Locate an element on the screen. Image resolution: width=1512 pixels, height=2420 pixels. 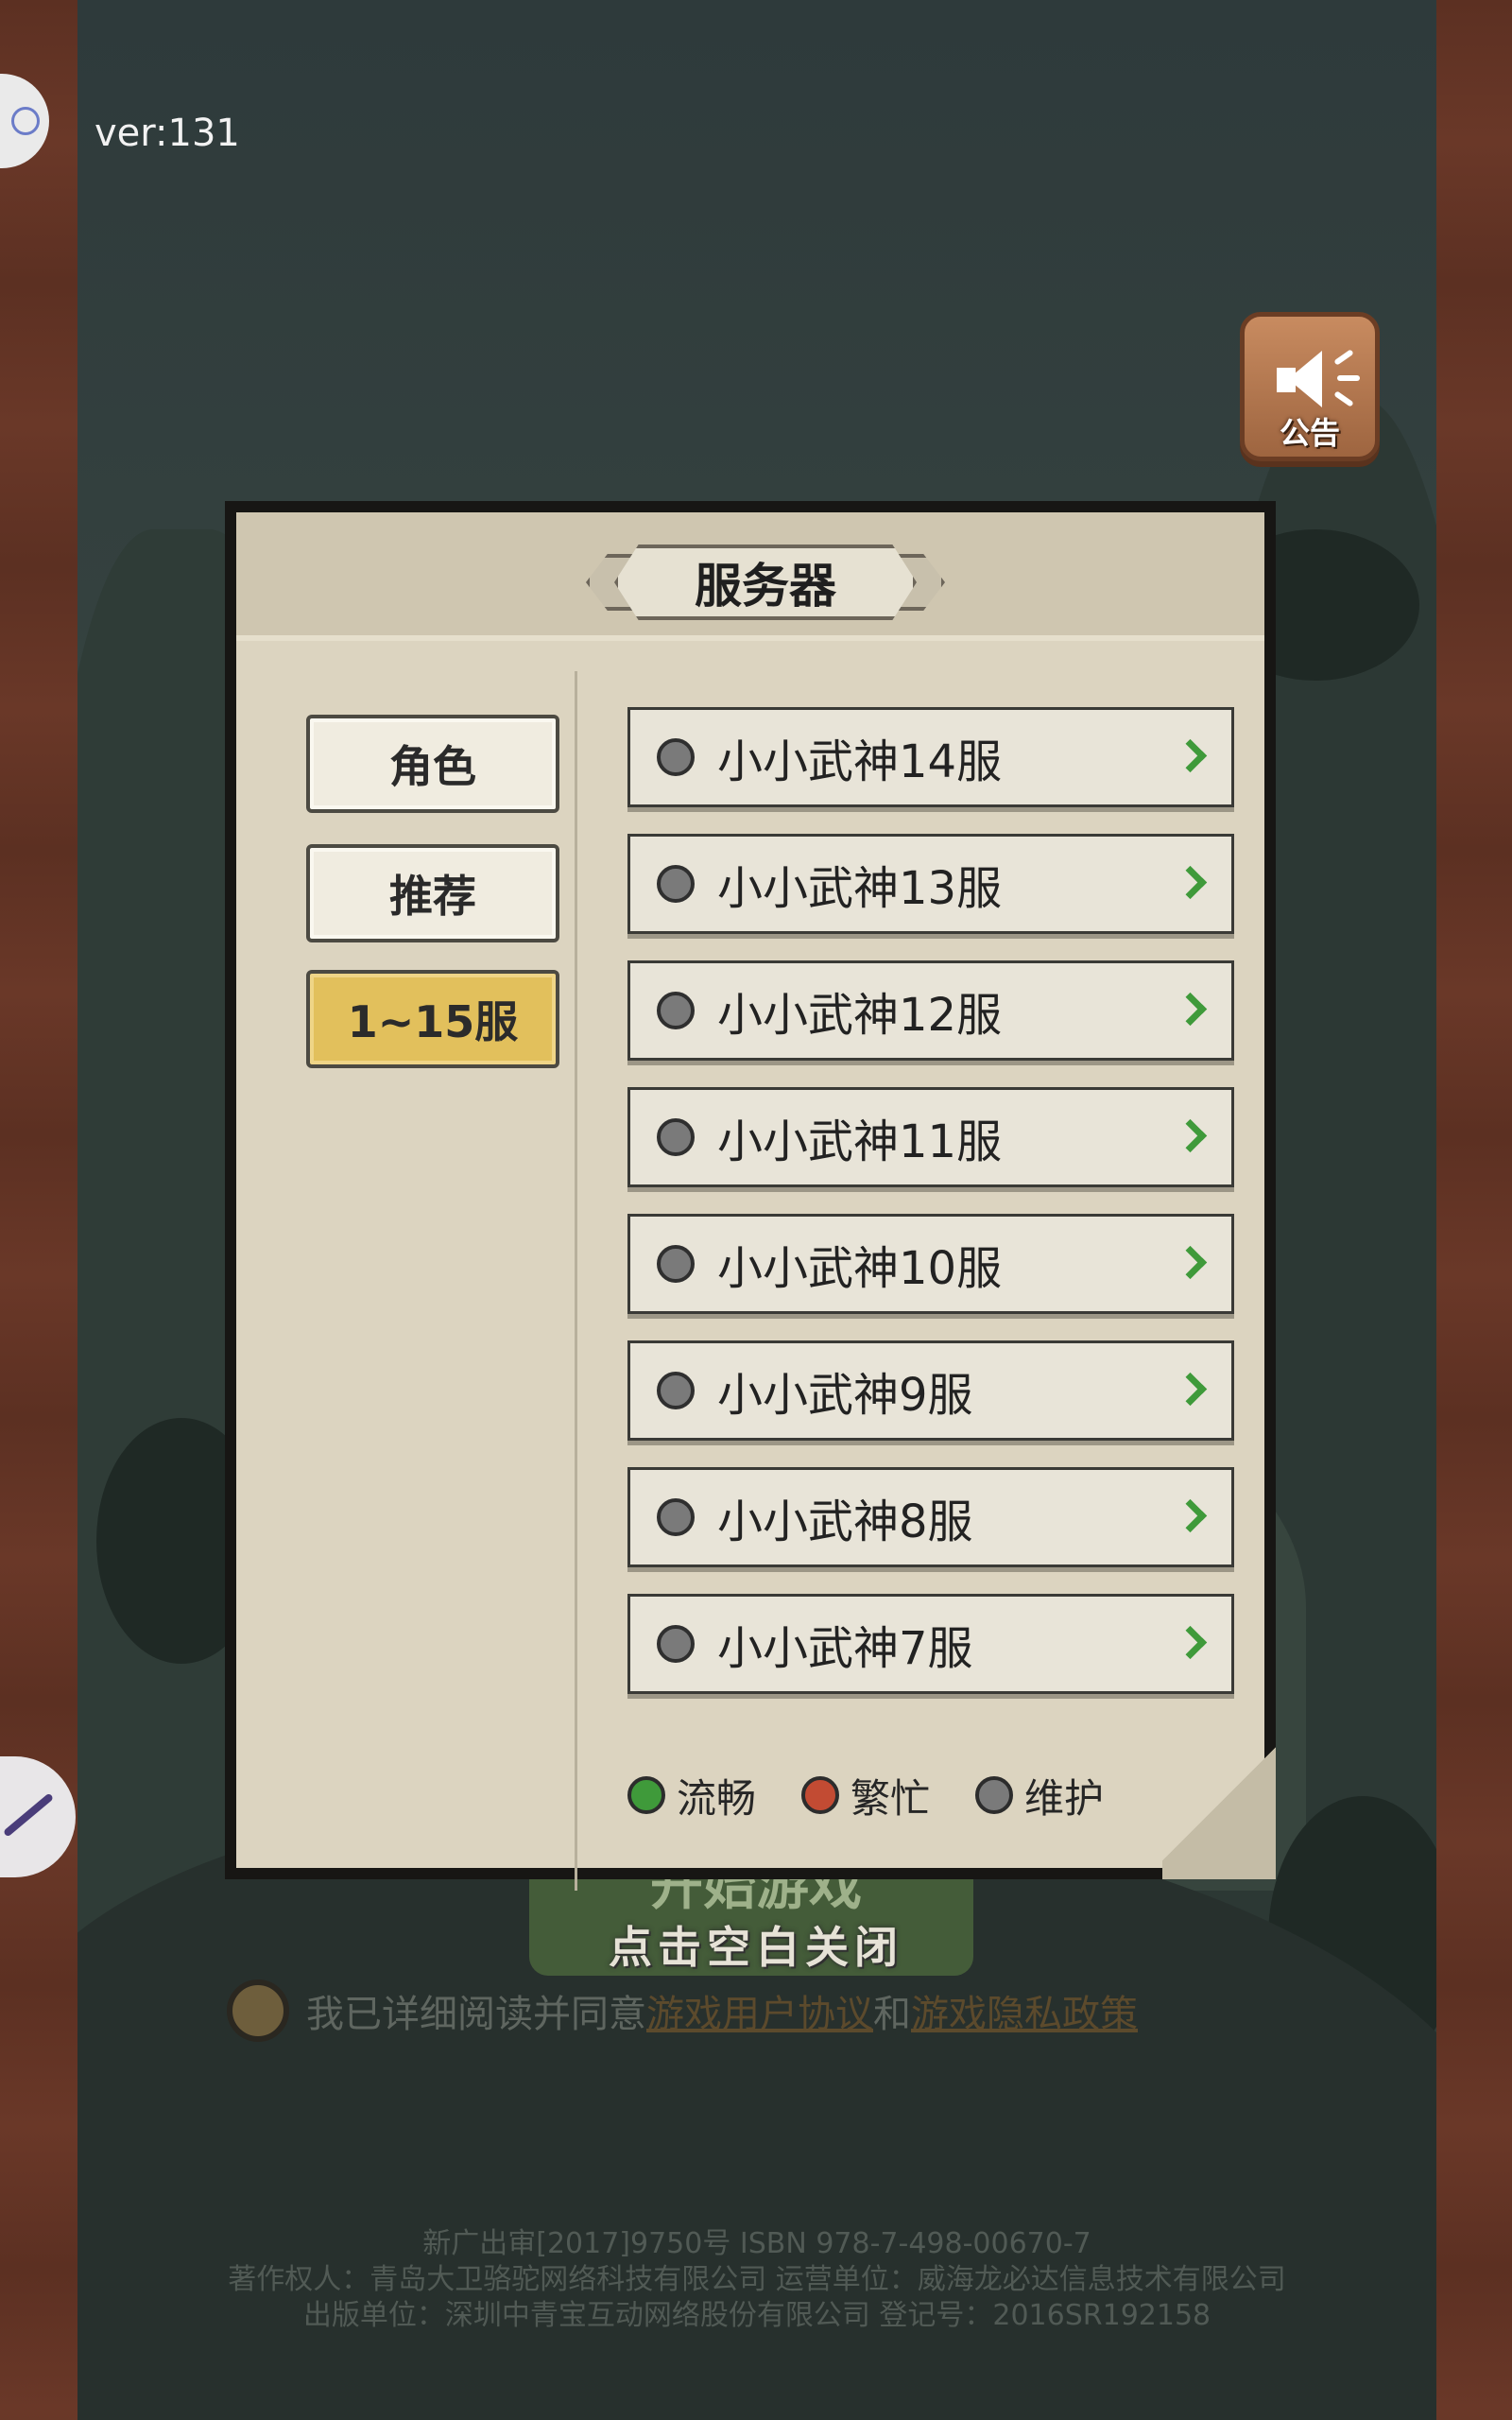
legend-label: 流畅 is located at coordinates (717, 1798).